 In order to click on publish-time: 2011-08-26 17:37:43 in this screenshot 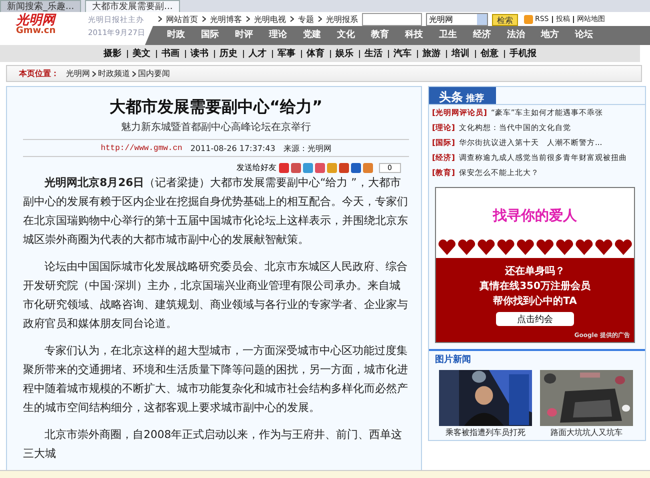, I will do `click(233, 148)`.